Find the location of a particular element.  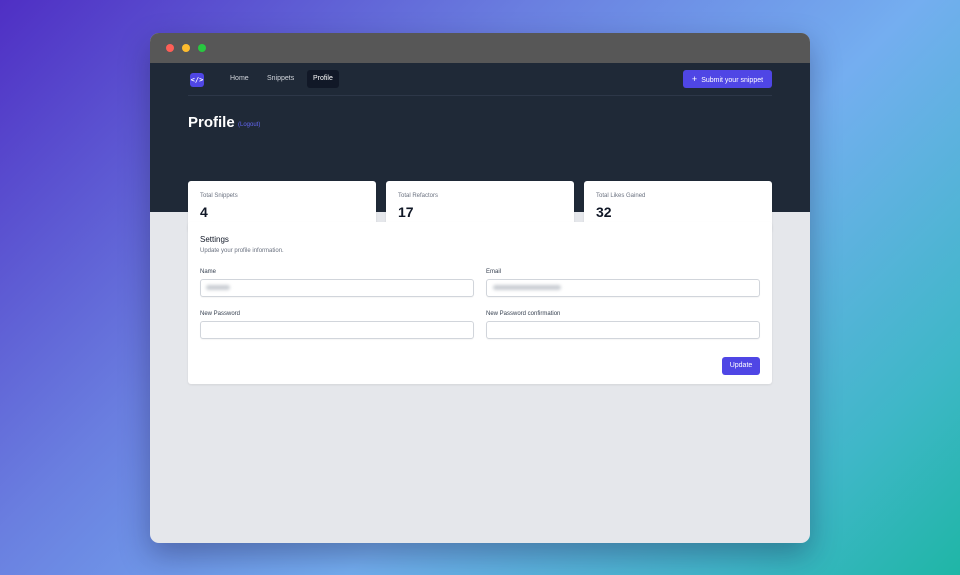

code-logo-icon: </> is located at coordinates (197, 80).